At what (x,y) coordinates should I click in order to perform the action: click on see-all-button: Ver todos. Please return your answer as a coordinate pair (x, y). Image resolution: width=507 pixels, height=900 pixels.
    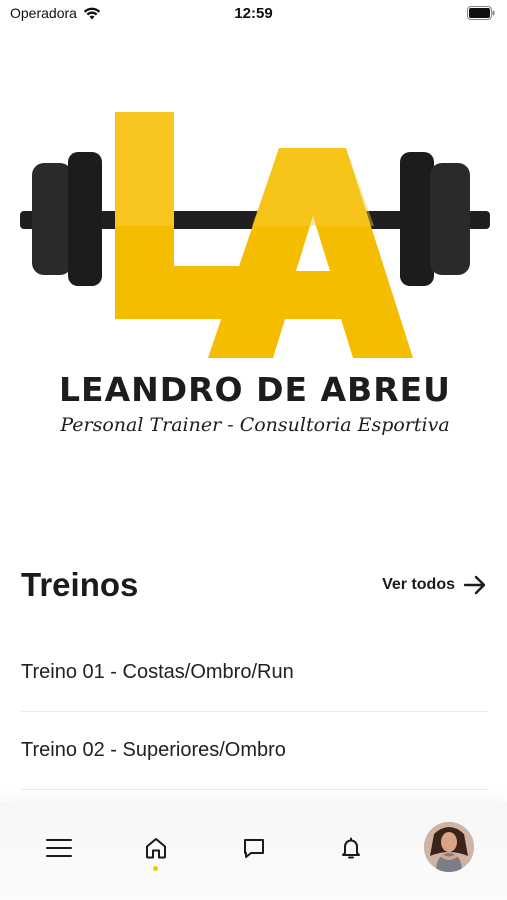
    Looking at the image, I should click on (434, 585).